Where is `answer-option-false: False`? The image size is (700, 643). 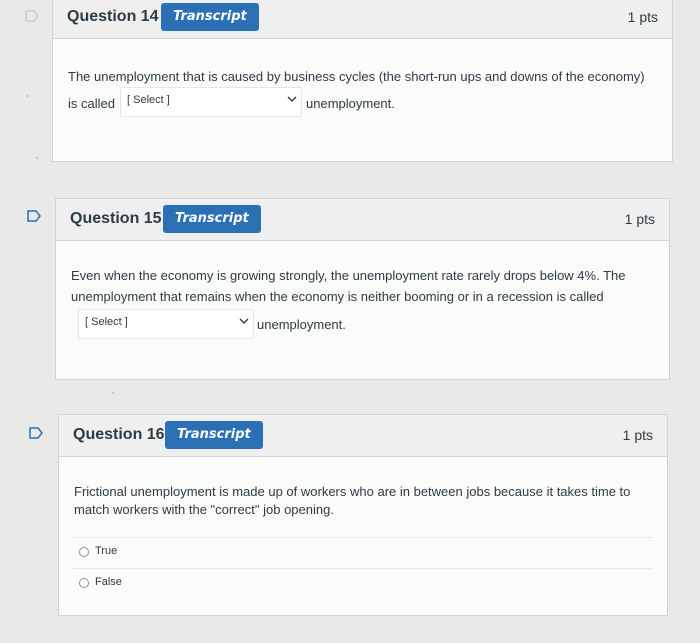
answer-option-false: False is located at coordinates (363, 583).